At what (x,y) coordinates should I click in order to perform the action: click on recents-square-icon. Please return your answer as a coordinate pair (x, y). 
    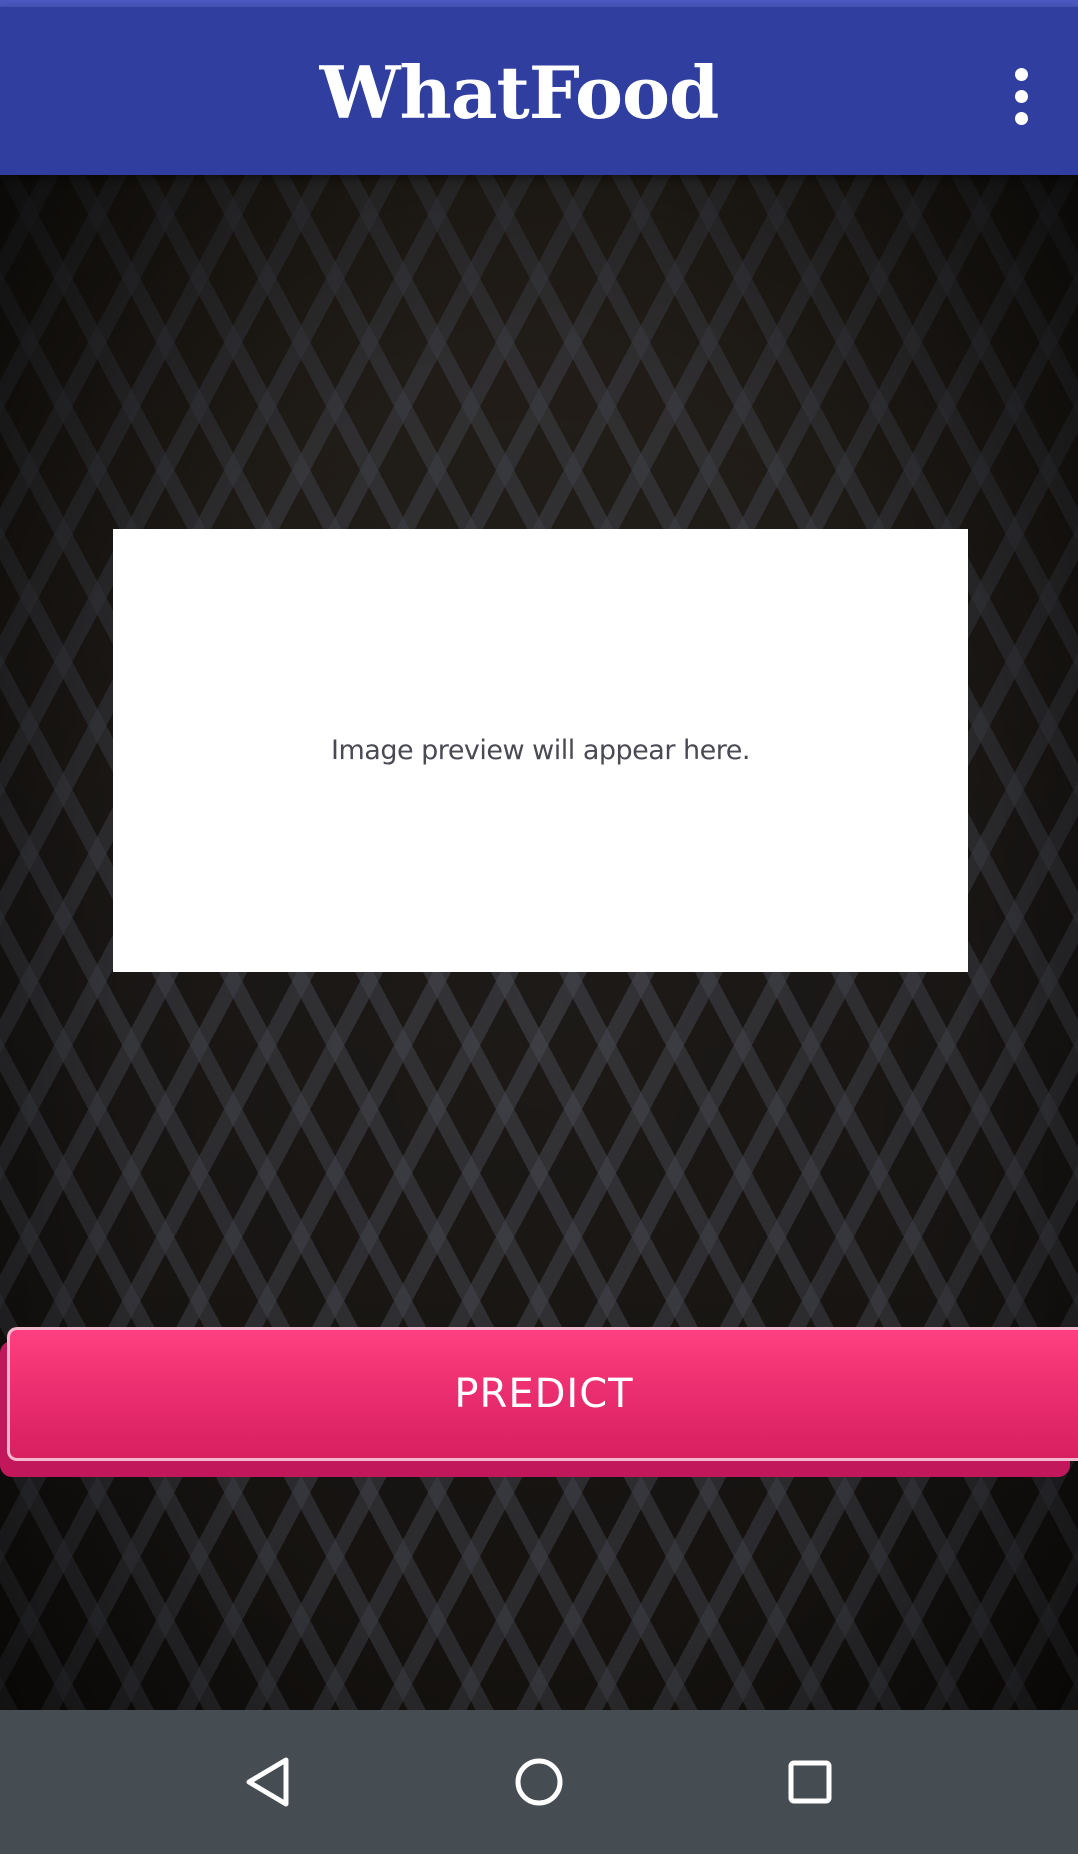
    Looking at the image, I should click on (810, 1782).